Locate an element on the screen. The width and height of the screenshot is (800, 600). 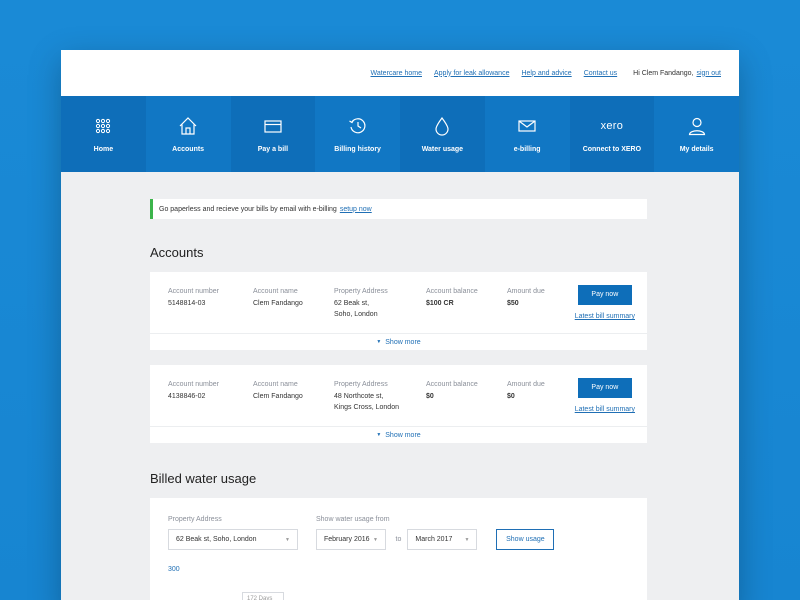
to-label: to is located at coordinates (398, 539).